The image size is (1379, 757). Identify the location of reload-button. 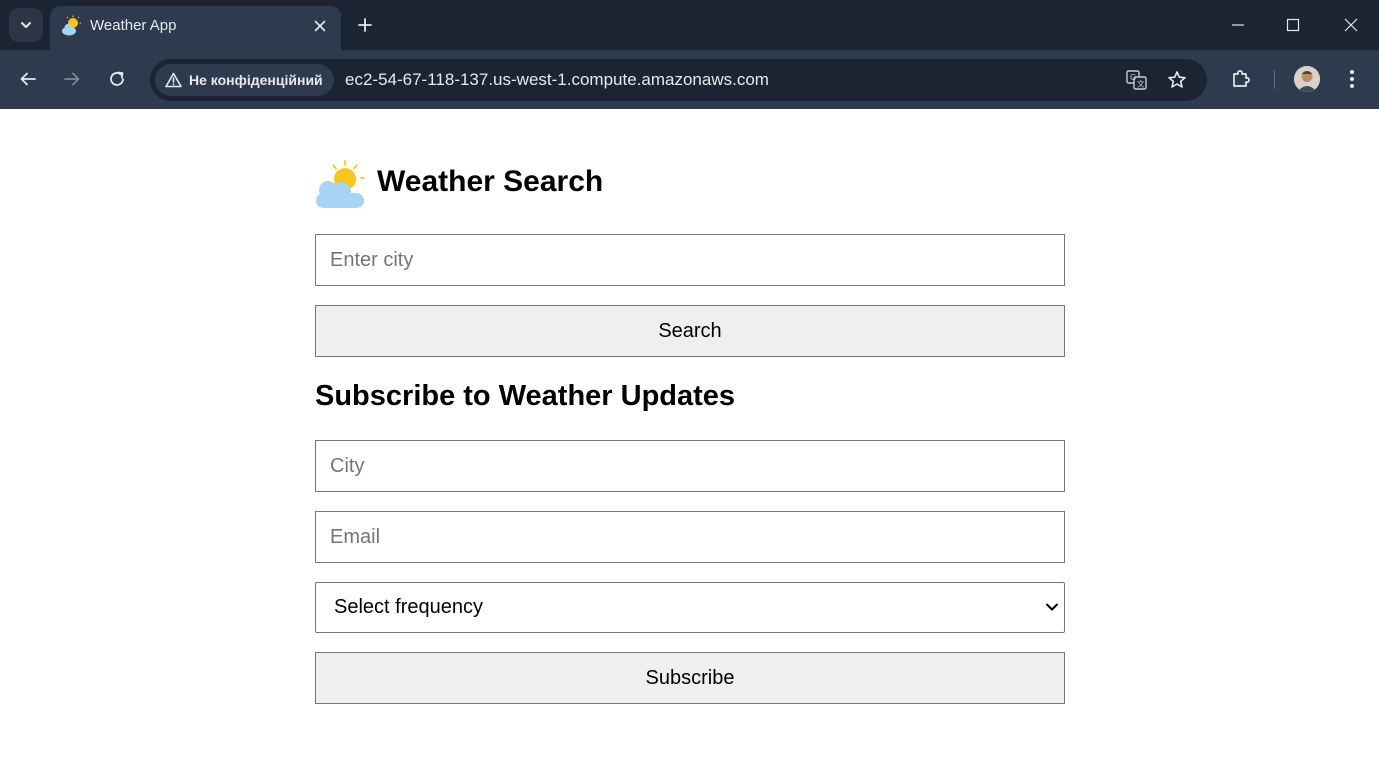
(117, 79).